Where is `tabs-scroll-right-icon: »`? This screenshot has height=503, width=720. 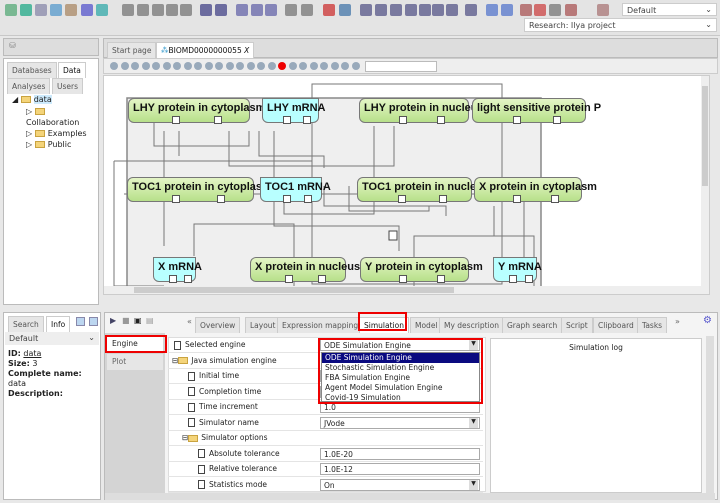 tabs-scroll-right-icon: » is located at coordinates (677, 321).